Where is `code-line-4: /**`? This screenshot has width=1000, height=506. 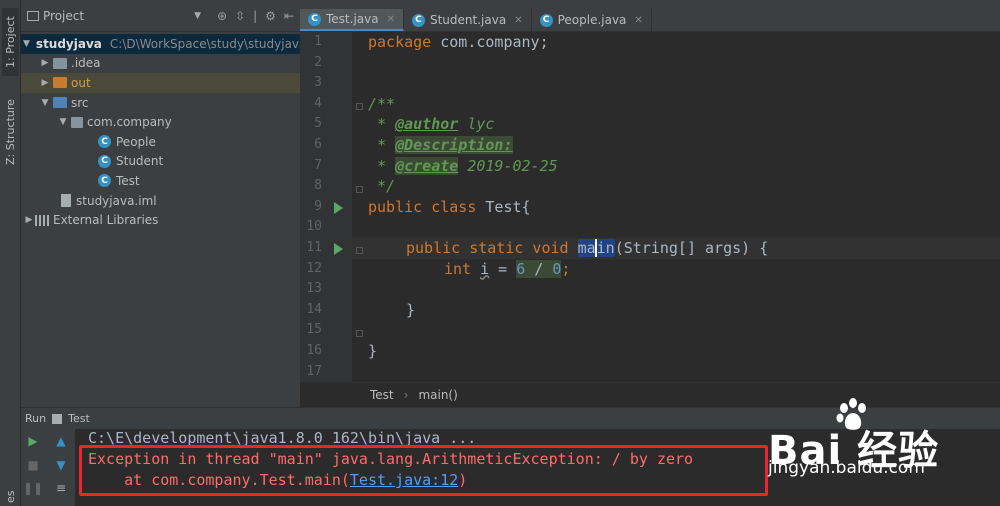
code-line-4: /** is located at coordinates (381, 104).